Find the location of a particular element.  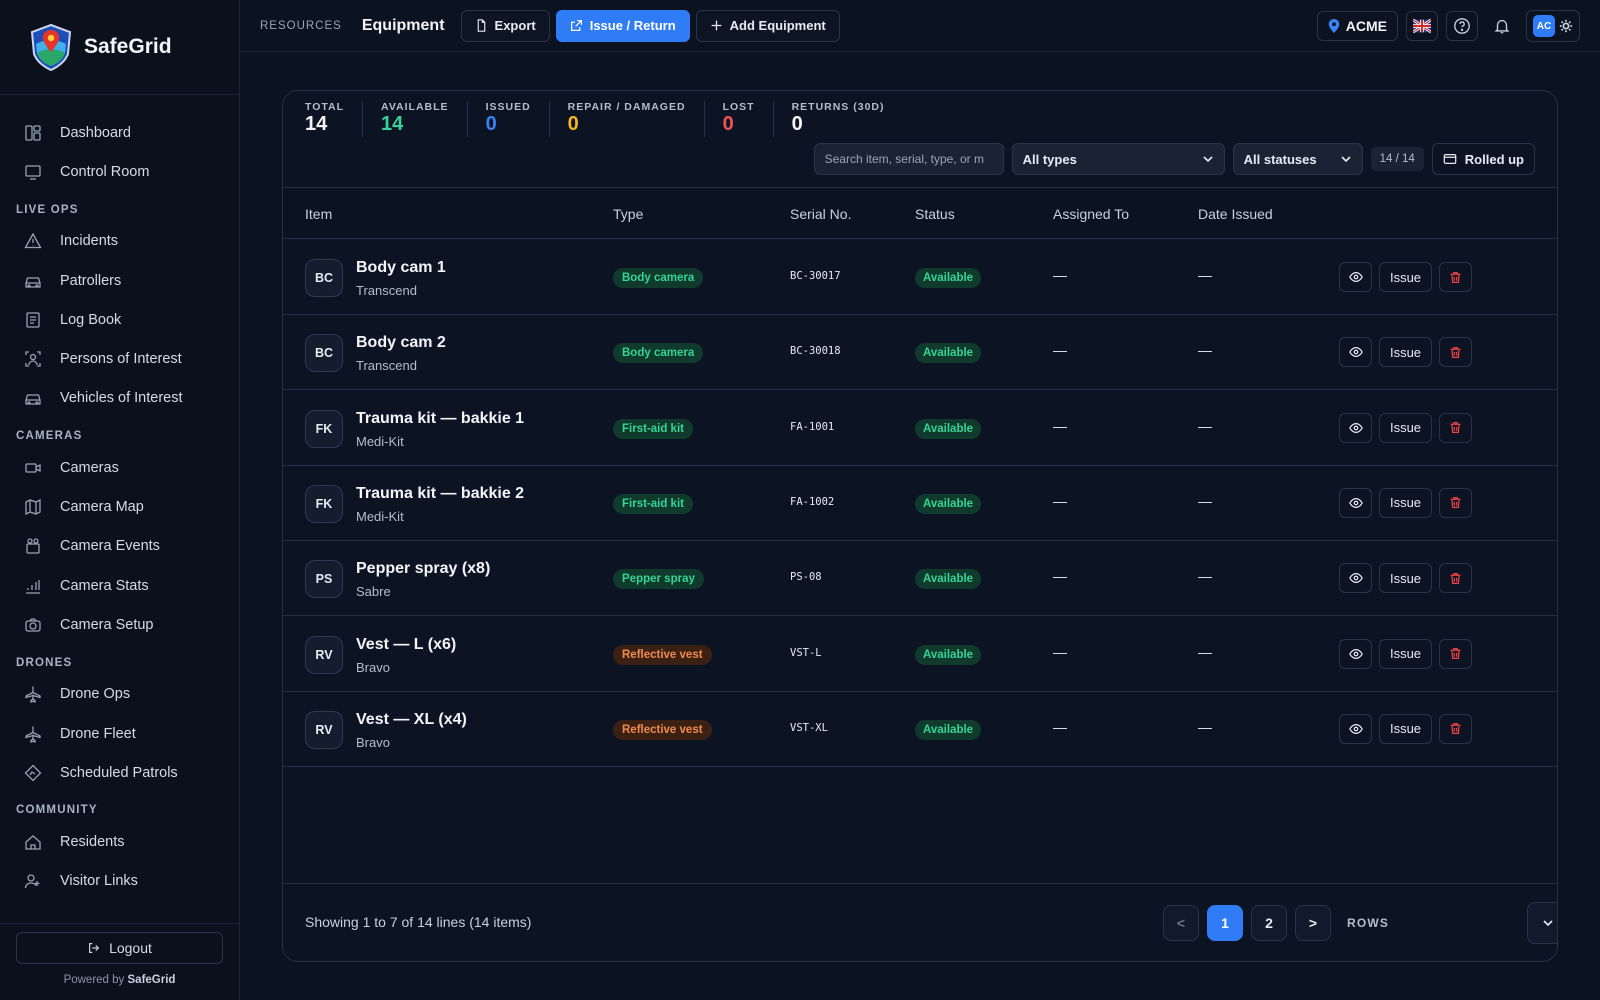

camera-setup-icon is located at coordinates (33, 625).